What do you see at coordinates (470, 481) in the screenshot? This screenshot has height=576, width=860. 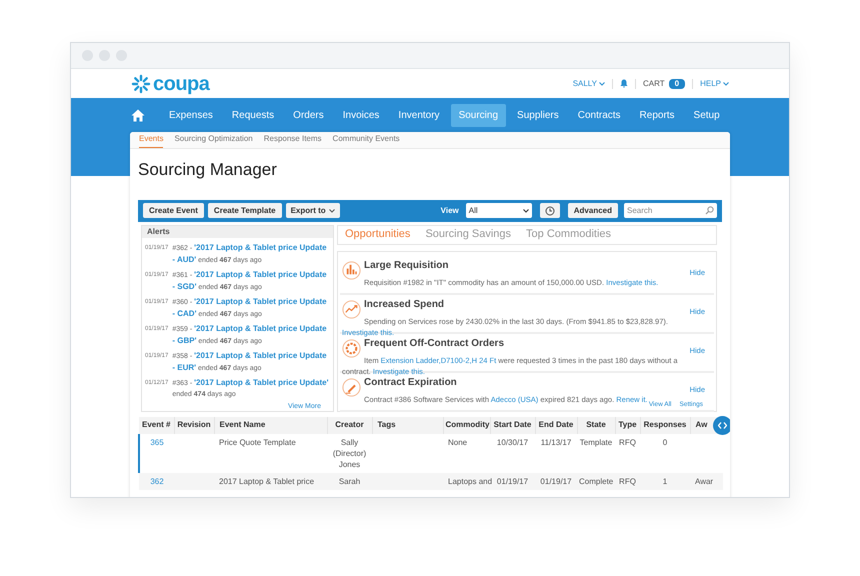 I see `table-cell: Laptops and` at bounding box center [470, 481].